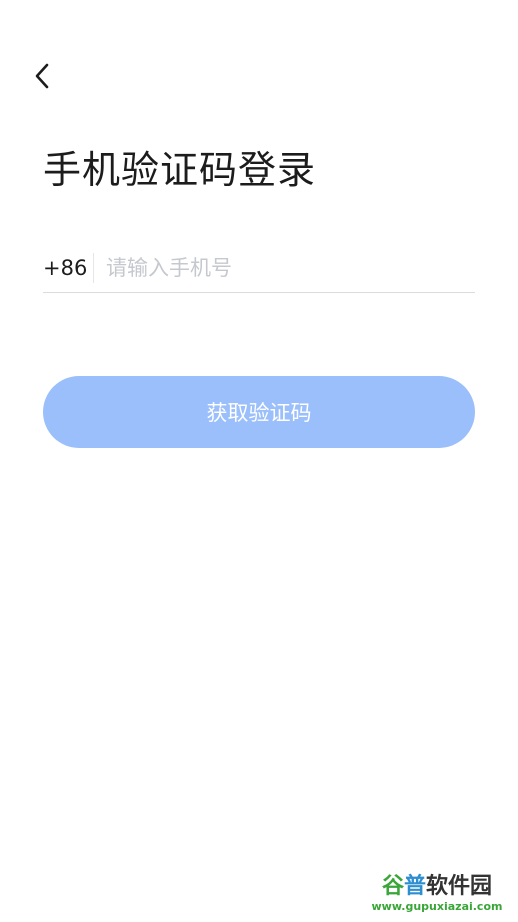  What do you see at coordinates (437, 906) in the screenshot?
I see `watermark-url: www.gupuxiazai.com` at bounding box center [437, 906].